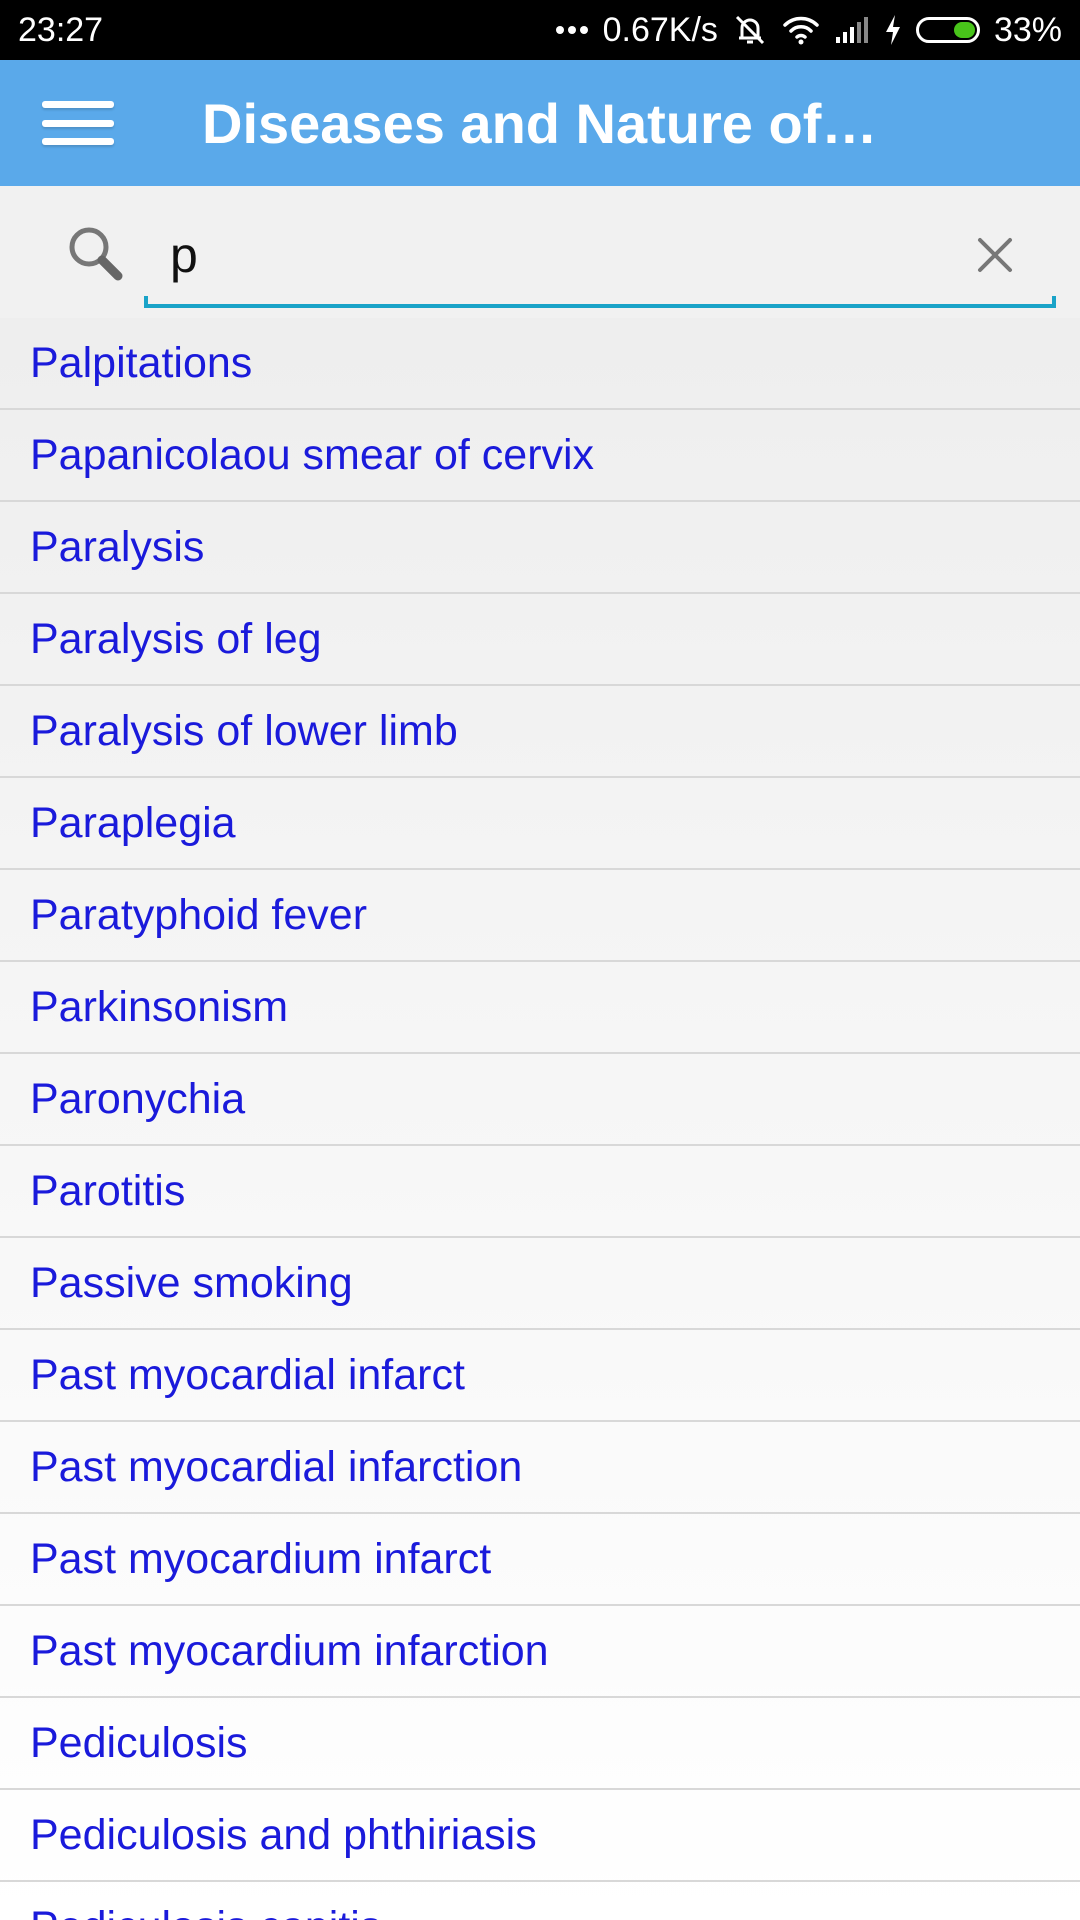 The image size is (1080, 1920). What do you see at coordinates (540, 1836) in the screenshot?
I see `list-item: Pediculosis and phthiriasis` at bounding box center [540, 1836].